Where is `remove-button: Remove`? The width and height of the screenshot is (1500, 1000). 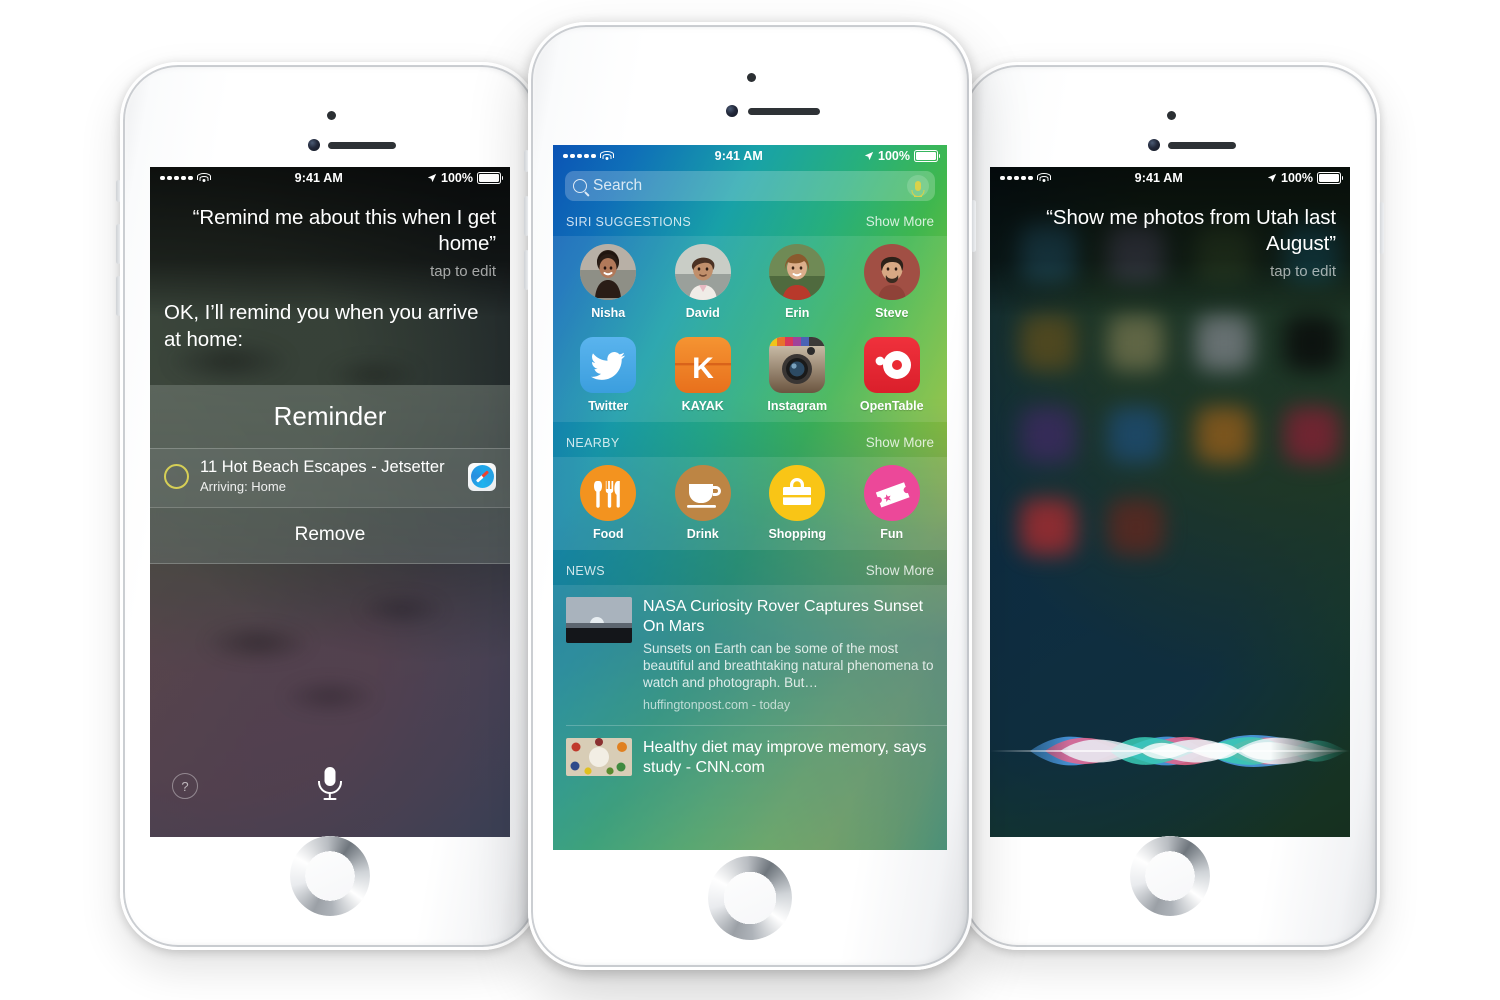 remove-button: Remove is located at coordinates (330, 535).